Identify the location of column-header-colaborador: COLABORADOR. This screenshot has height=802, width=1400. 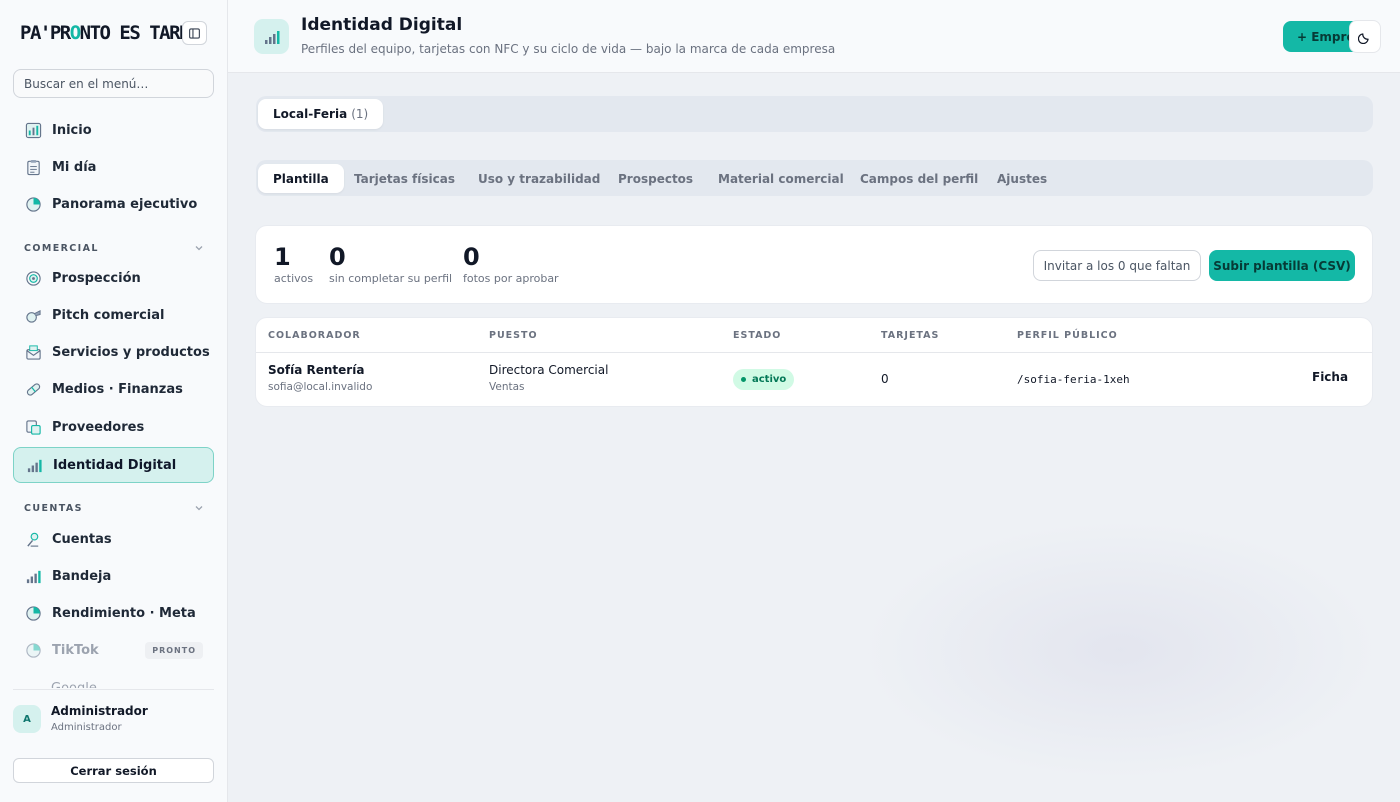
(314, 335).